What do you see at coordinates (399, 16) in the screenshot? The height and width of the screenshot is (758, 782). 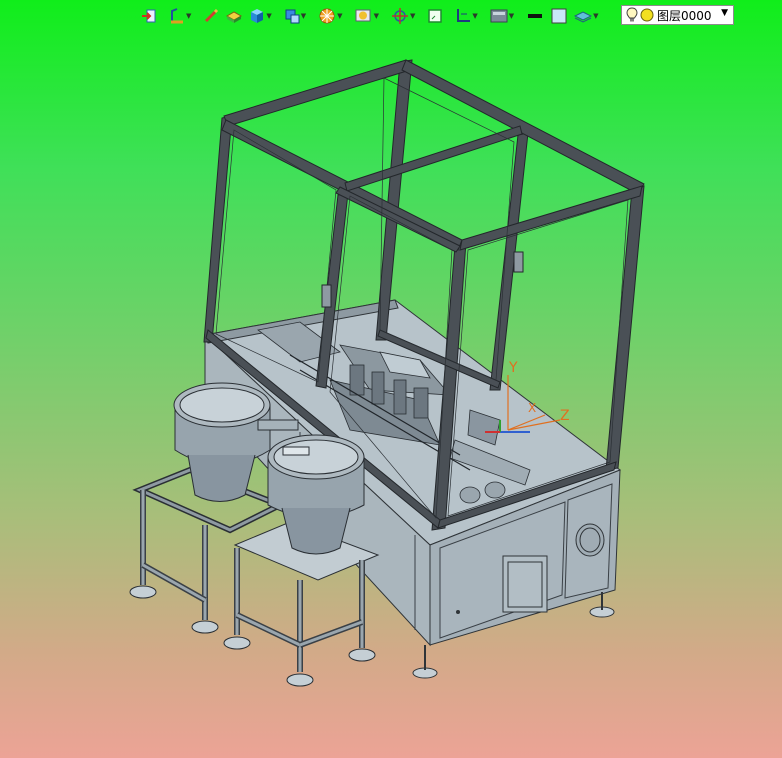 I see `axis-icon` at bounding box center [399, 16].